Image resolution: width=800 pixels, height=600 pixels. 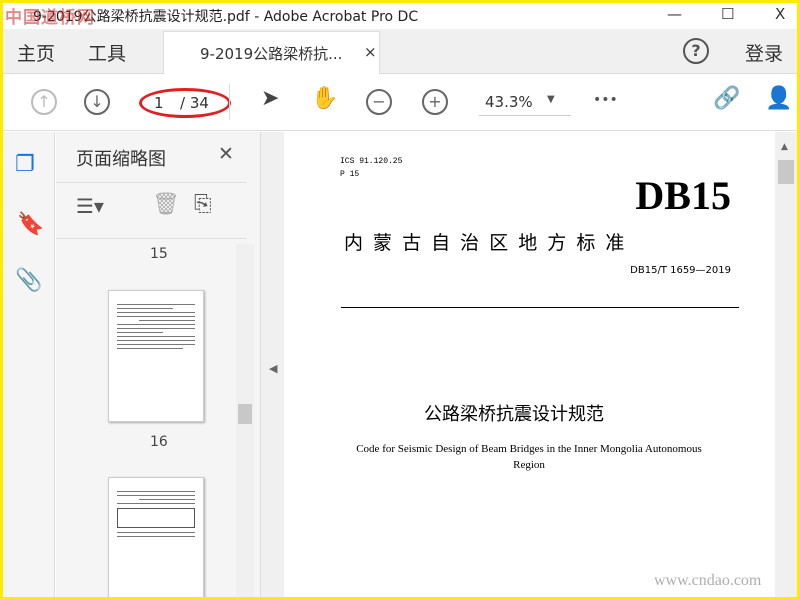 What do you see at coordinates (166, 204) in the screenshot?
I see `delete-page-icon: 🗑` at bounding box center [166, 204].